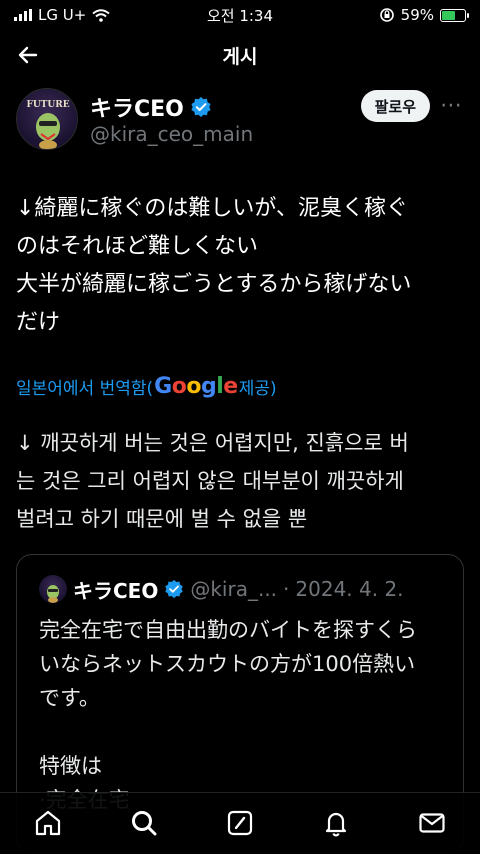 This screenshot has height=854, width=480. I want to click on quote-date: 2024. 4. 2., so click(349, 589).